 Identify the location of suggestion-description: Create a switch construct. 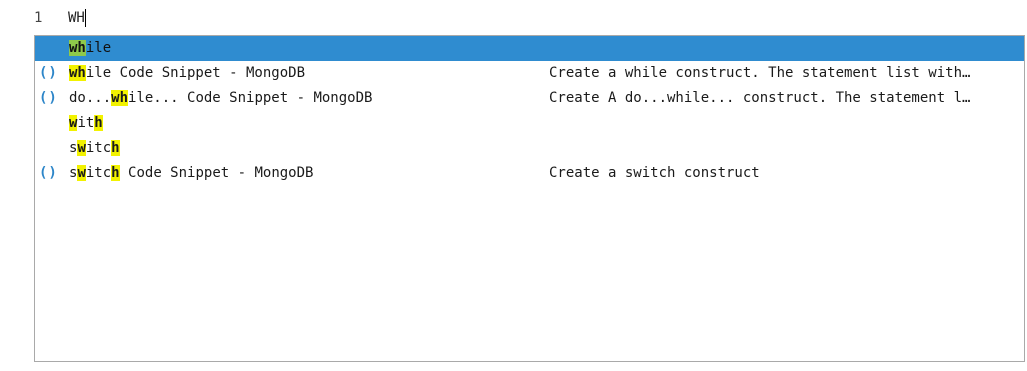
(654, 173).